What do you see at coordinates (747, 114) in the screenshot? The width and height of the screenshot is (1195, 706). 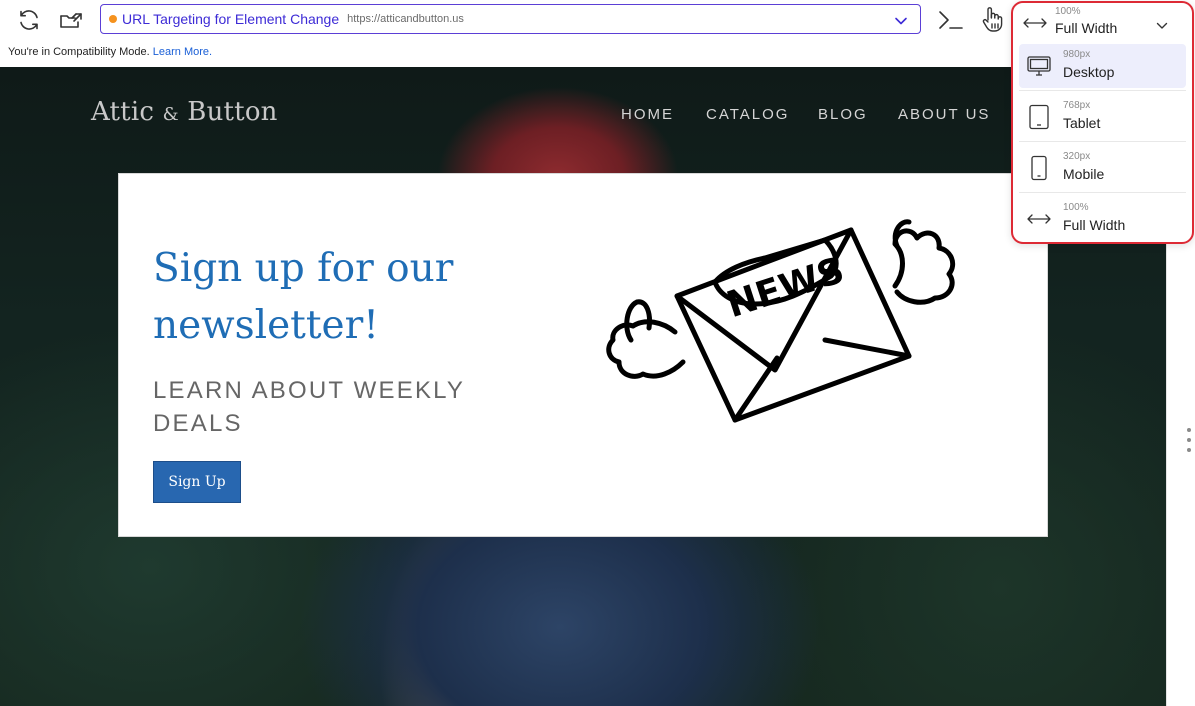 I see `nav-catalog: CATALOG` at bounding box center [747, 114].